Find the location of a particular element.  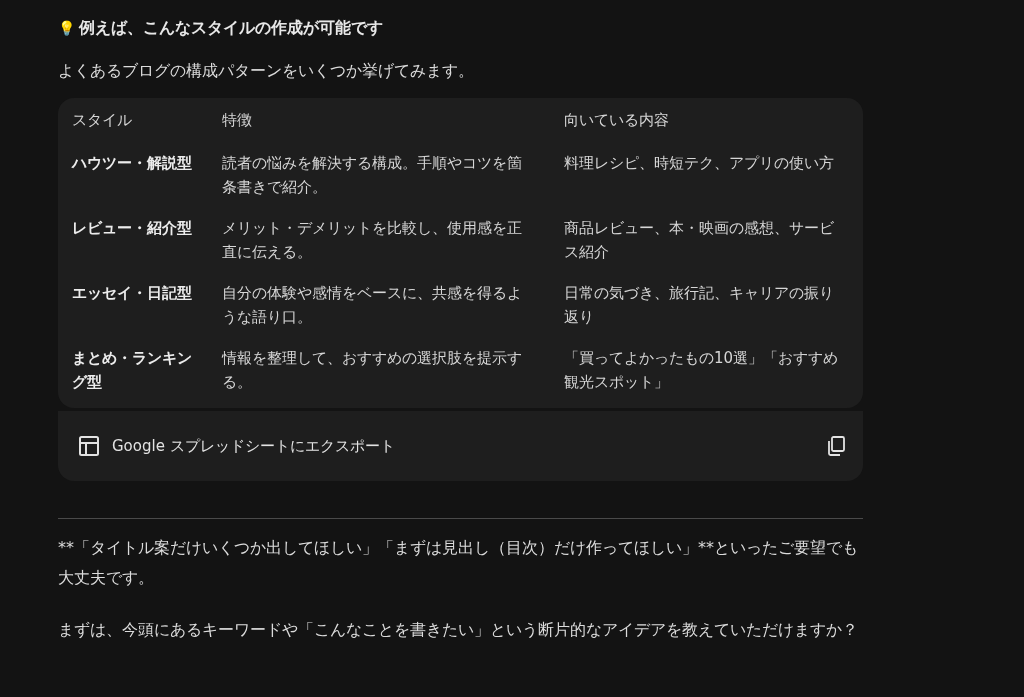

table-cell-text: 自分の体験や感情をベースに、共感を得るような語り口。 is located at coordinates (372, 305).